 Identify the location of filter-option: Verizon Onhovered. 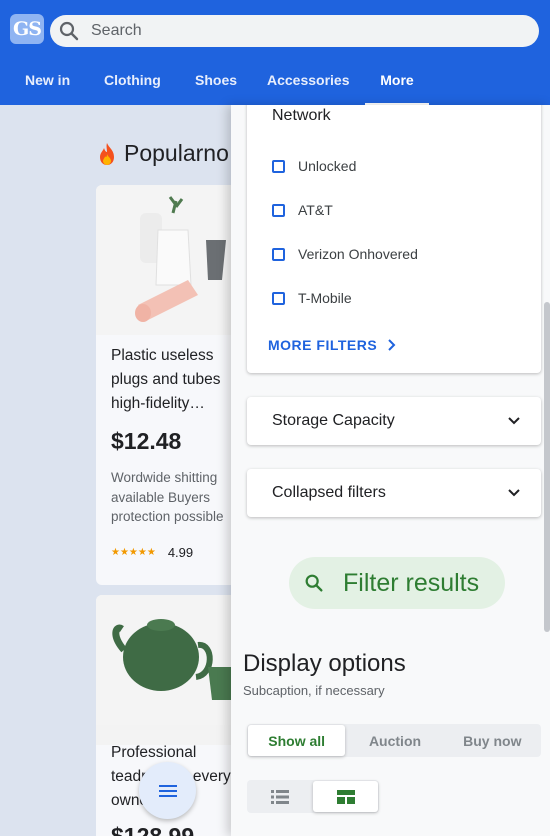
(345, 254).